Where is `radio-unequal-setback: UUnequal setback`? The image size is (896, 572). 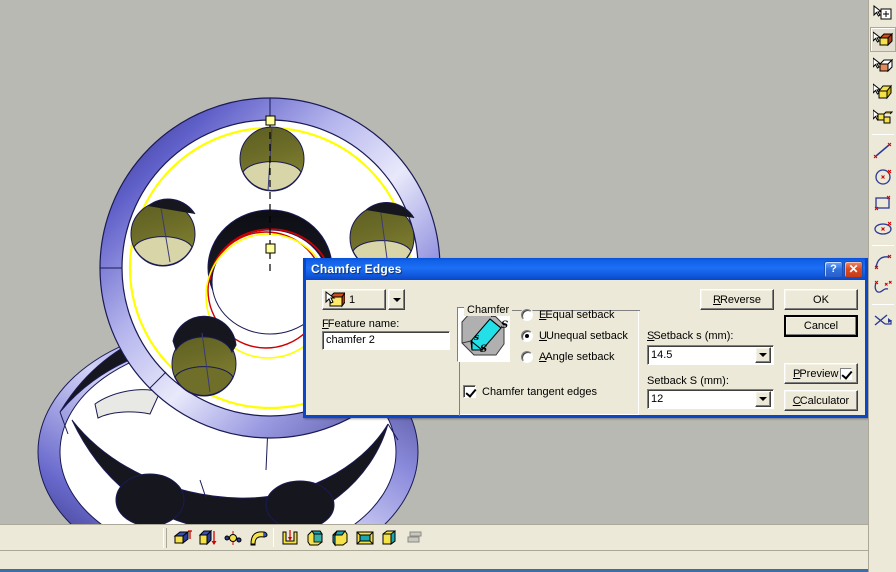 radio-unequal-setback: UUnequal setback is located at coordinates (574, 336).